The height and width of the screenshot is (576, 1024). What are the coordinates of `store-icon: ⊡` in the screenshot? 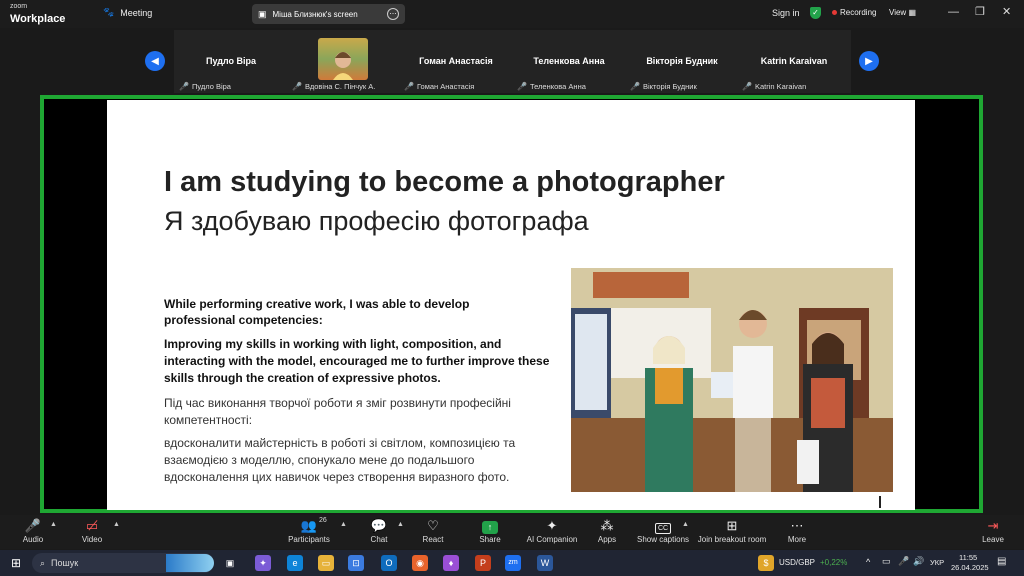 It's located at (356, 563).